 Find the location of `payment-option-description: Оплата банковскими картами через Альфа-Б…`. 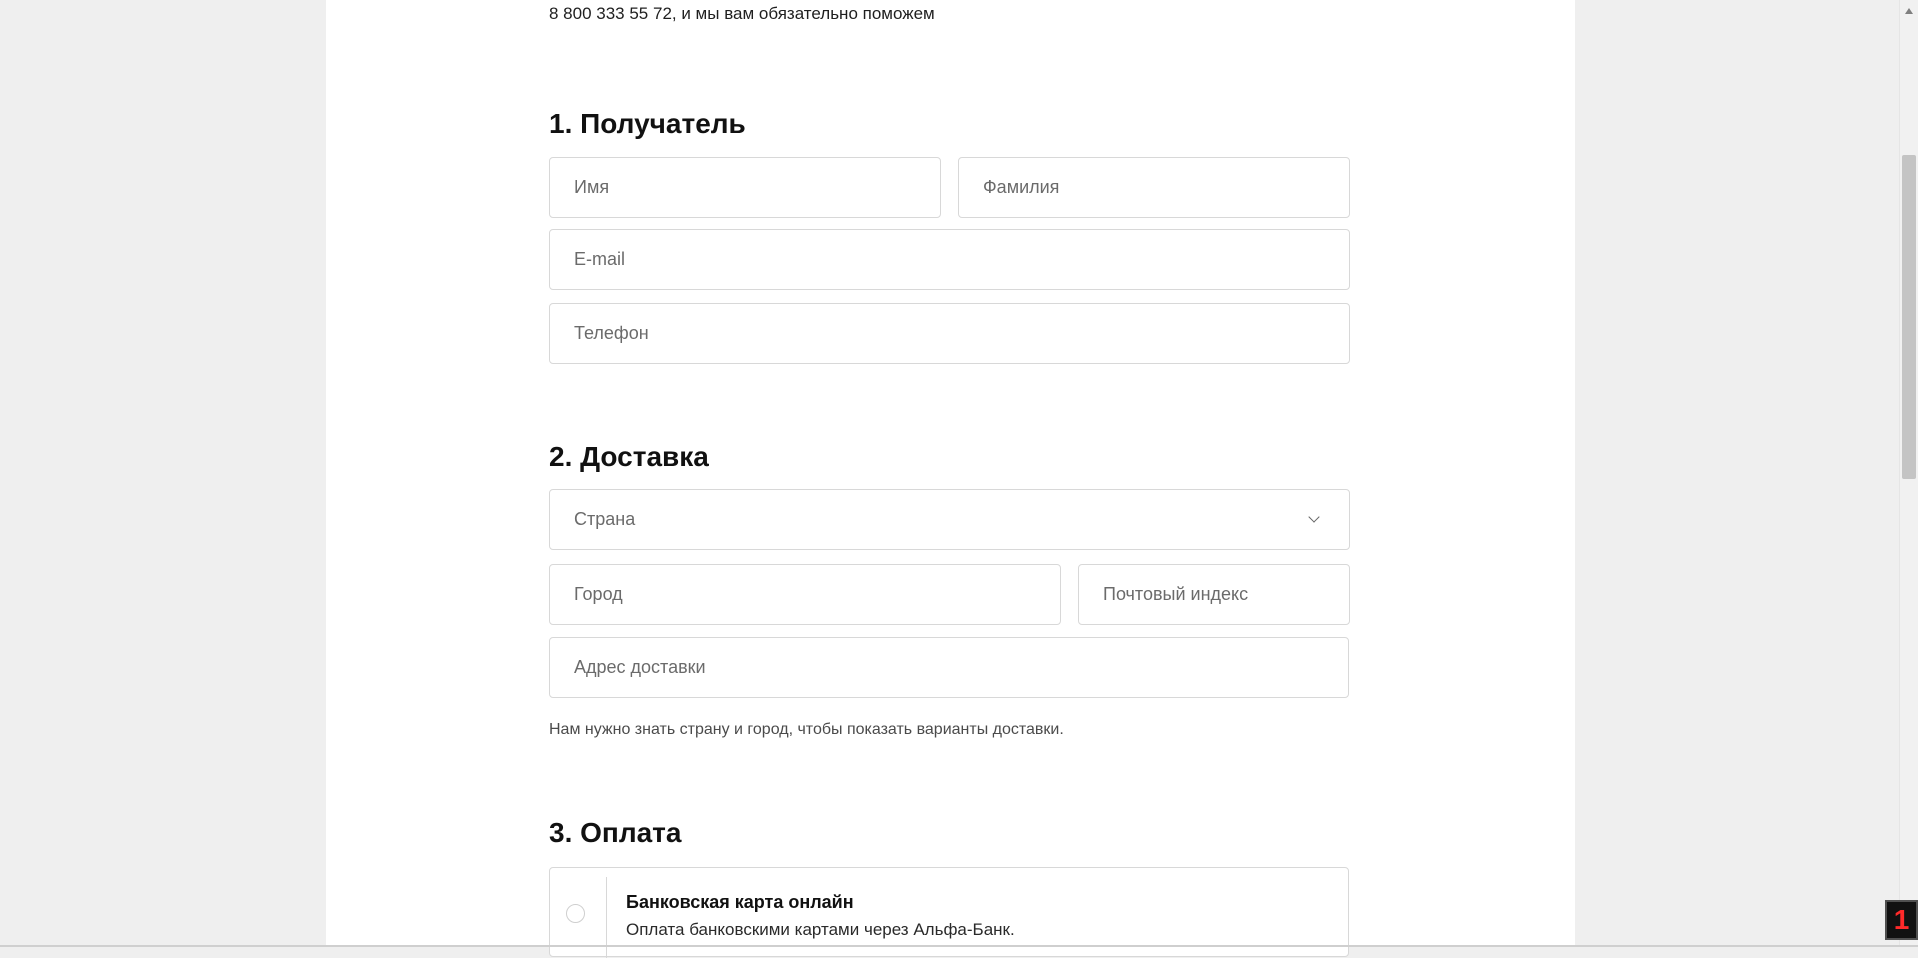

payment-option-description: Оплата банковскими картами через Альфа-Б… is located at coordinates (820, 929).